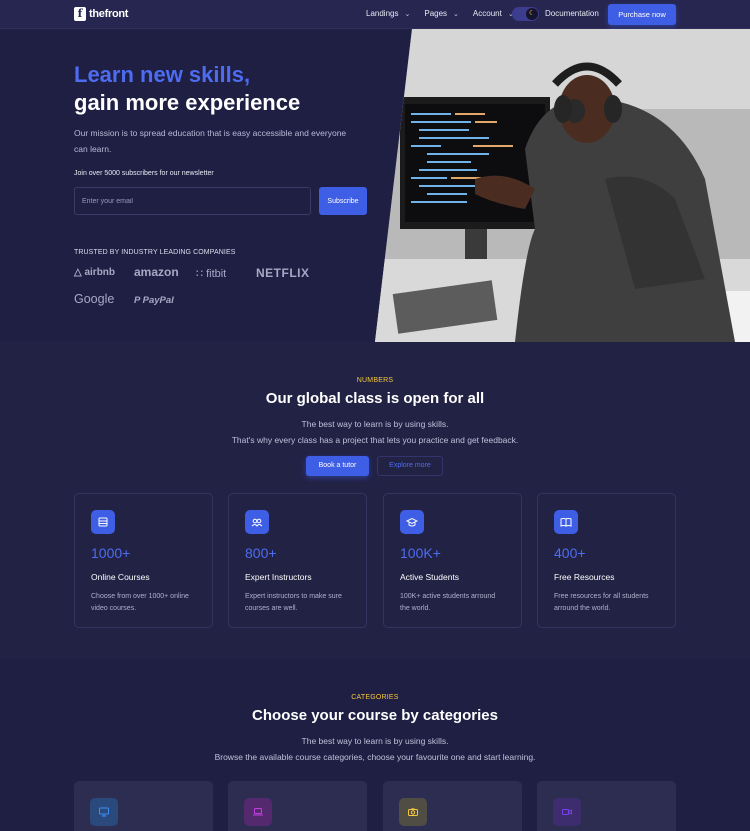 The width and height of the screenshot is (750, 831). What do you see at coordinates (382, 13) in the screenshot?
I see `nav-item-label: Landings` at bounding box center [382, 13].